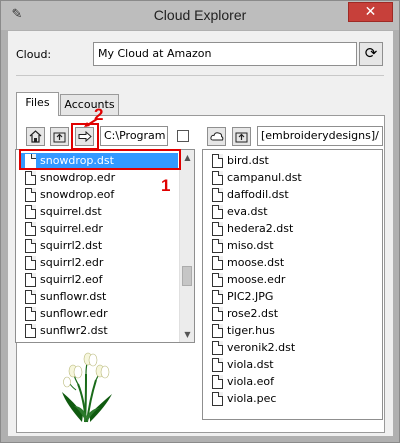  Describe the element at coordinates (238, 161) in the screenshot. I see `list-item: bird.dst` at that location.